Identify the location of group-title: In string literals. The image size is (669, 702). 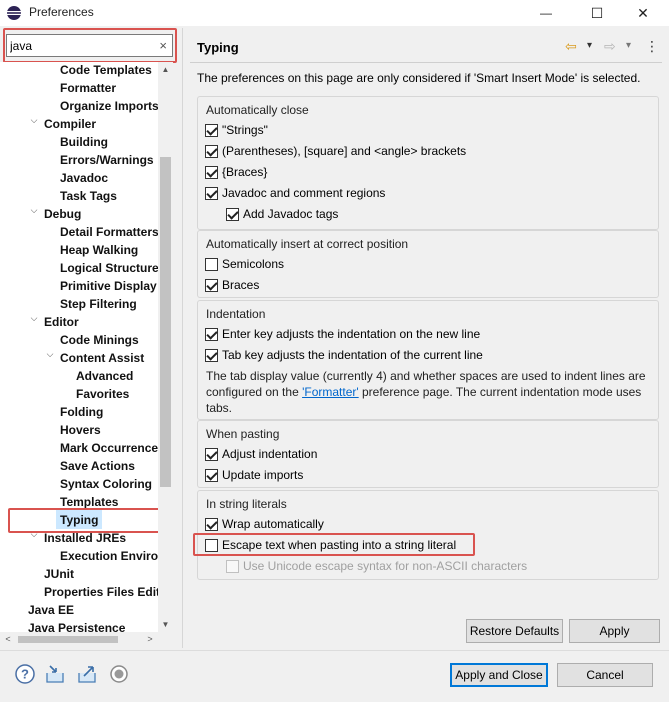
(246, 504).